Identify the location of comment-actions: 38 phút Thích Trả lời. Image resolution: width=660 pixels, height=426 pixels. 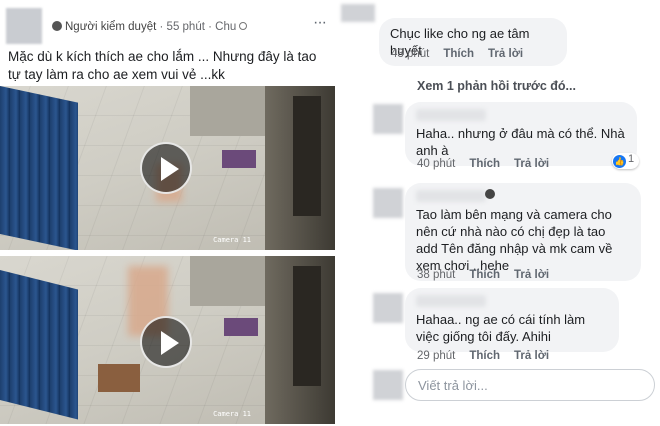
(490, 275).